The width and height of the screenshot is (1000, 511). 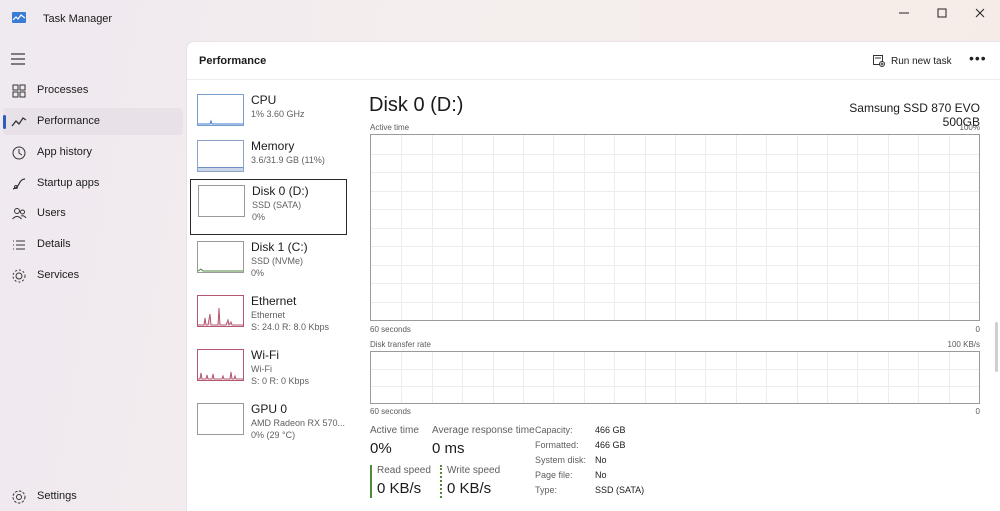 What do you see at coordinates (557, 445) in the screenshot?
I see `formatted-label: Formatted:` at bounding box center [557, 445].